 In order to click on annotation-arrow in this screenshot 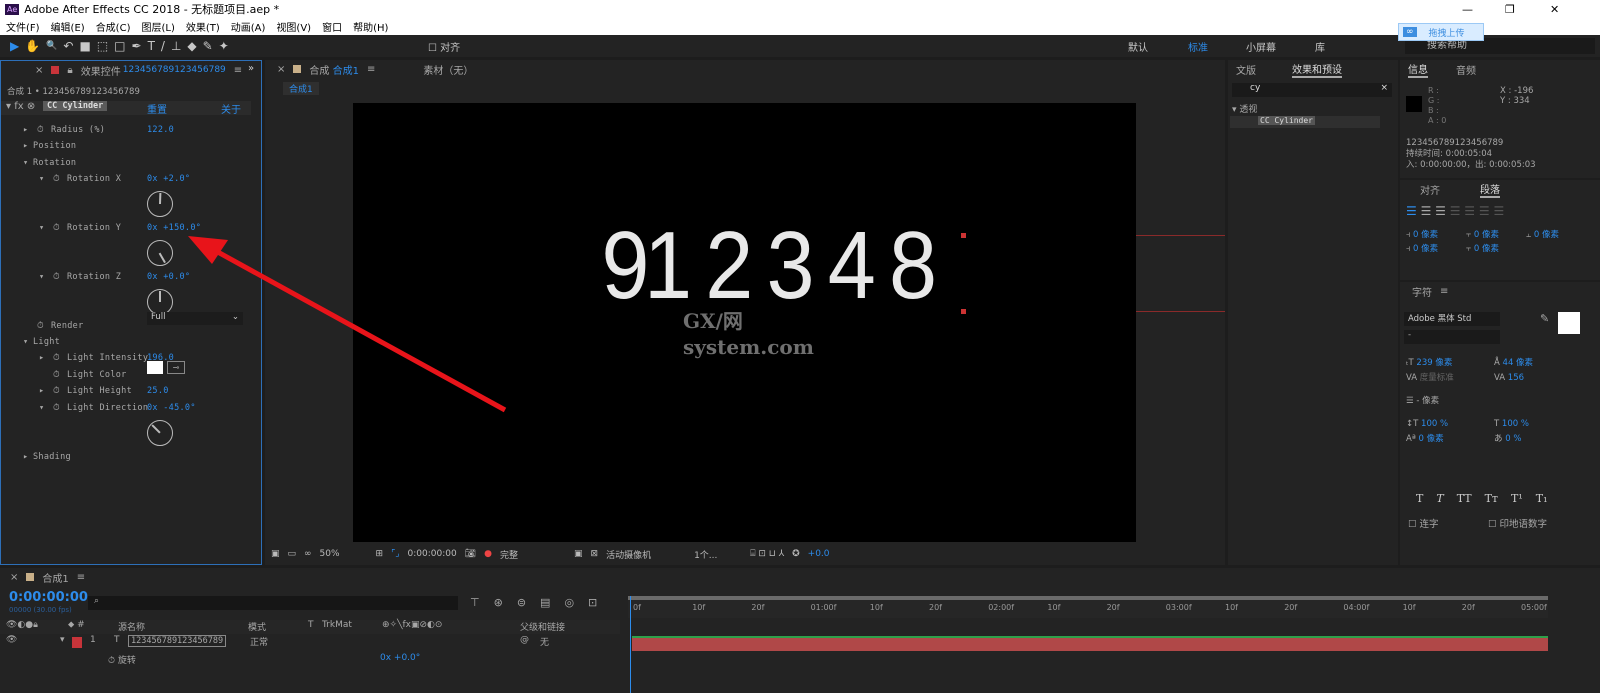, I will do `click(347, 324)`.